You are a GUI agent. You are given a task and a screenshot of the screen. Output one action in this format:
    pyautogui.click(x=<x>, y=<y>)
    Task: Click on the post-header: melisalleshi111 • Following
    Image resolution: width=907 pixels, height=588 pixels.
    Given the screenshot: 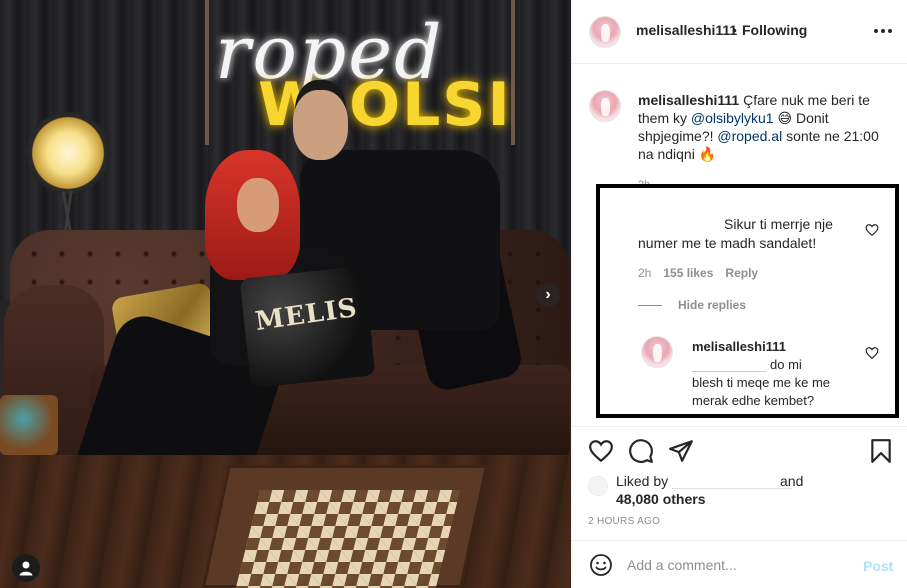 What is the action you would take?
    pyautogui.click(x=739, y=32)
    